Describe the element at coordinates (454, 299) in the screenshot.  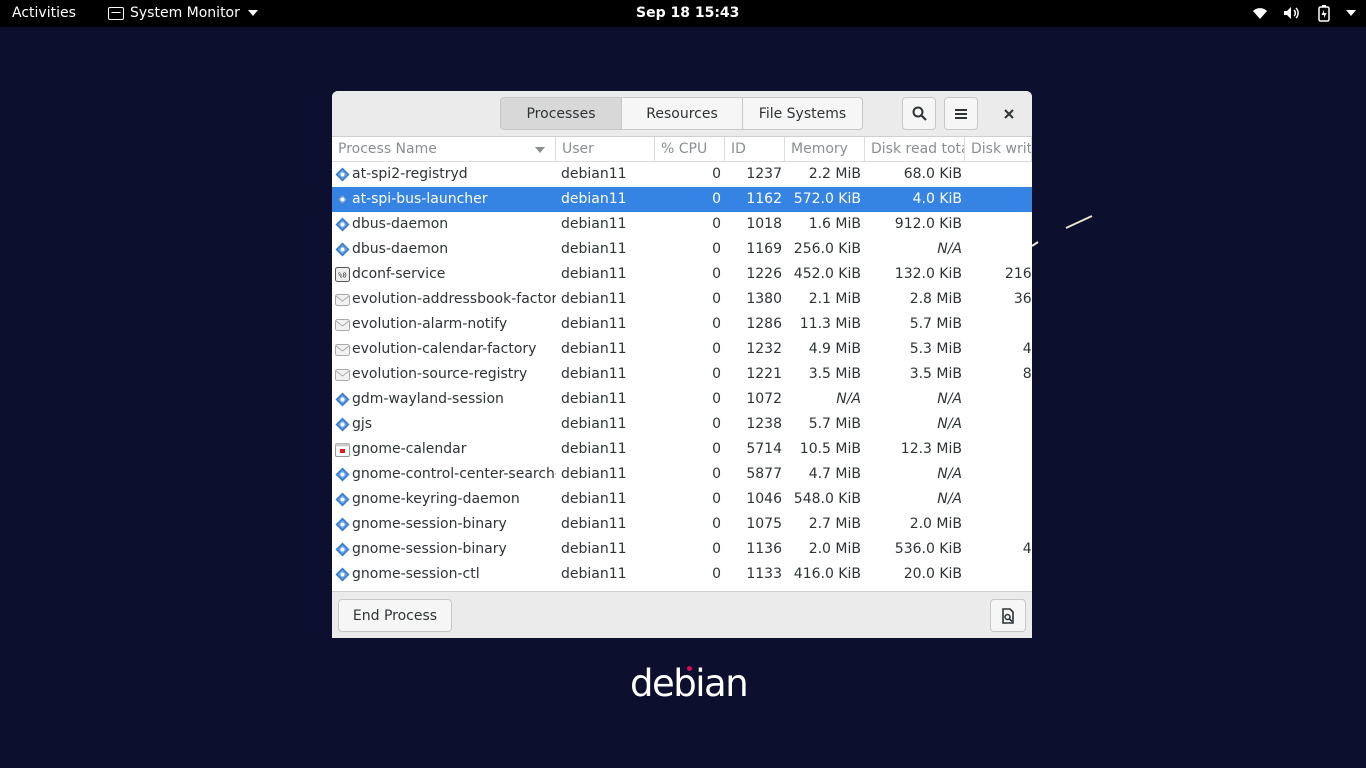
I see `process-name: evolution-addressbook-factory` at that location.